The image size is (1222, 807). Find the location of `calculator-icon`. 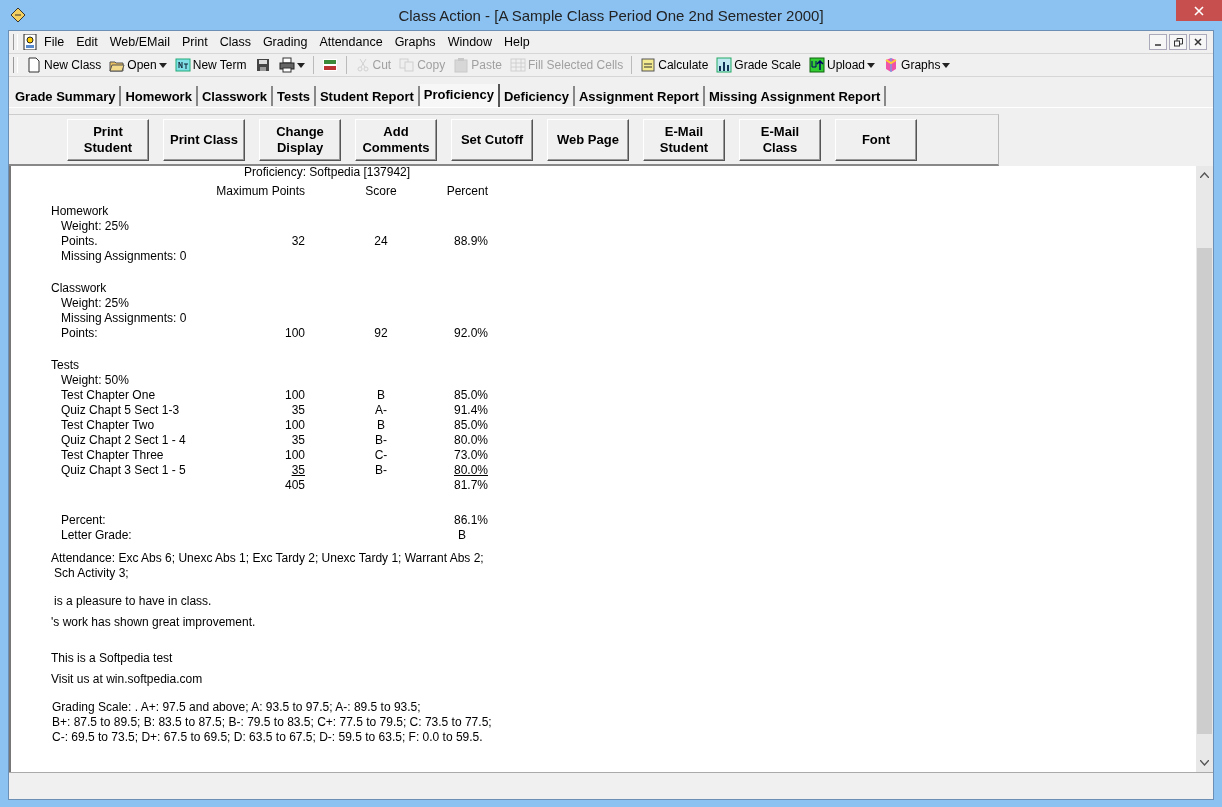

calculator-icon is located at coordinates (648, 65).